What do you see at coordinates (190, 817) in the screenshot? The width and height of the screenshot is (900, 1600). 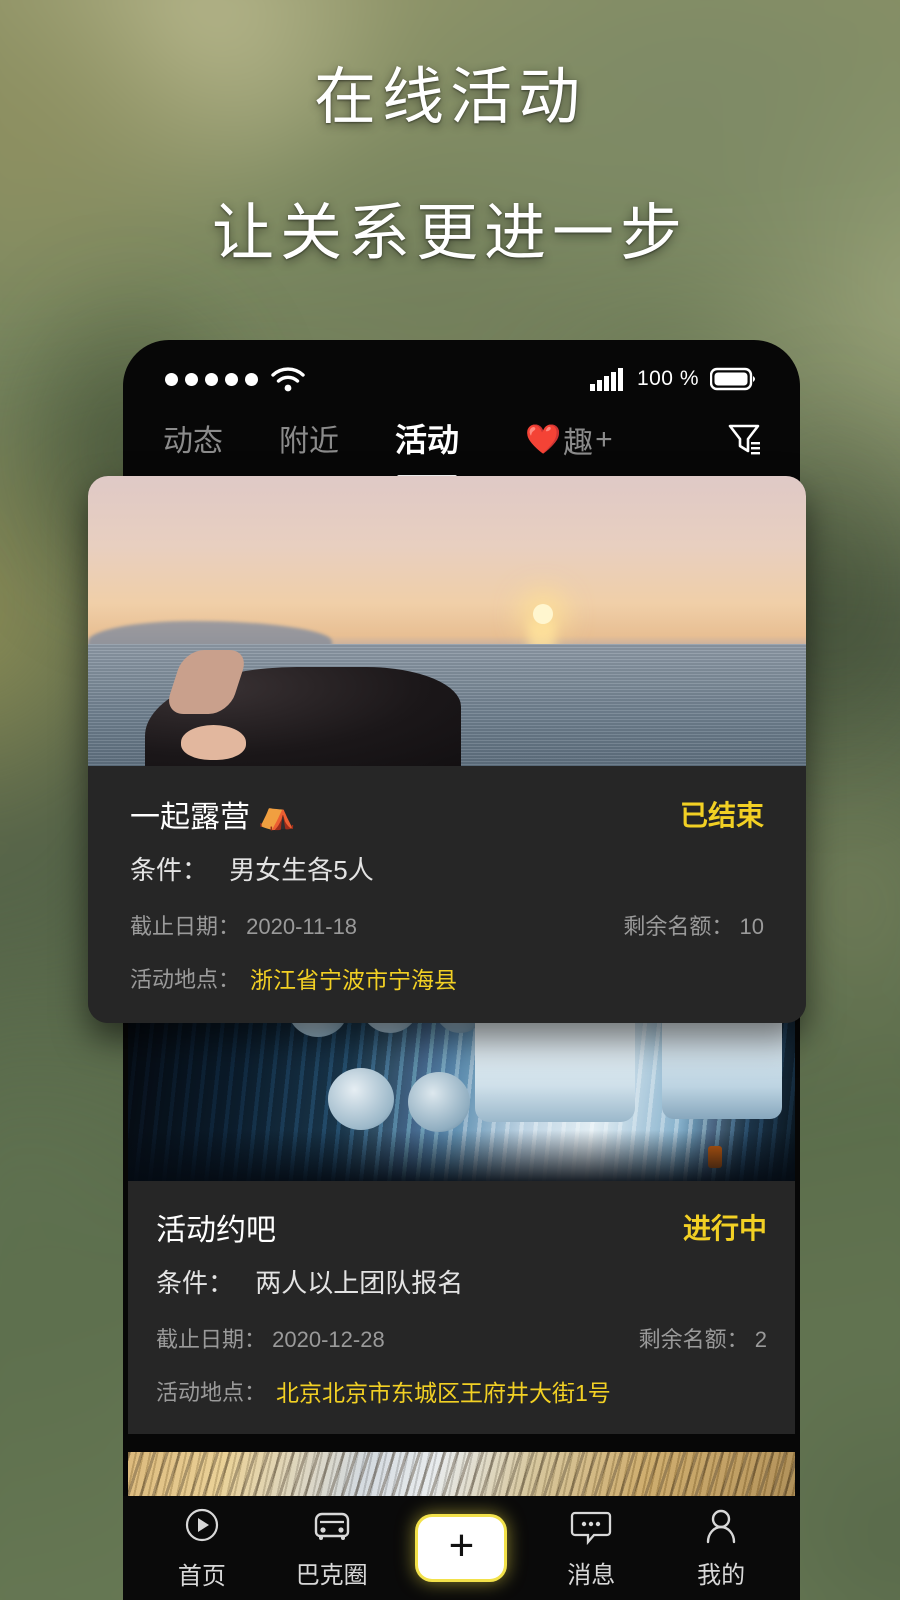 I see `card-title-text: 一起露营` at bounding box center [190, 817].